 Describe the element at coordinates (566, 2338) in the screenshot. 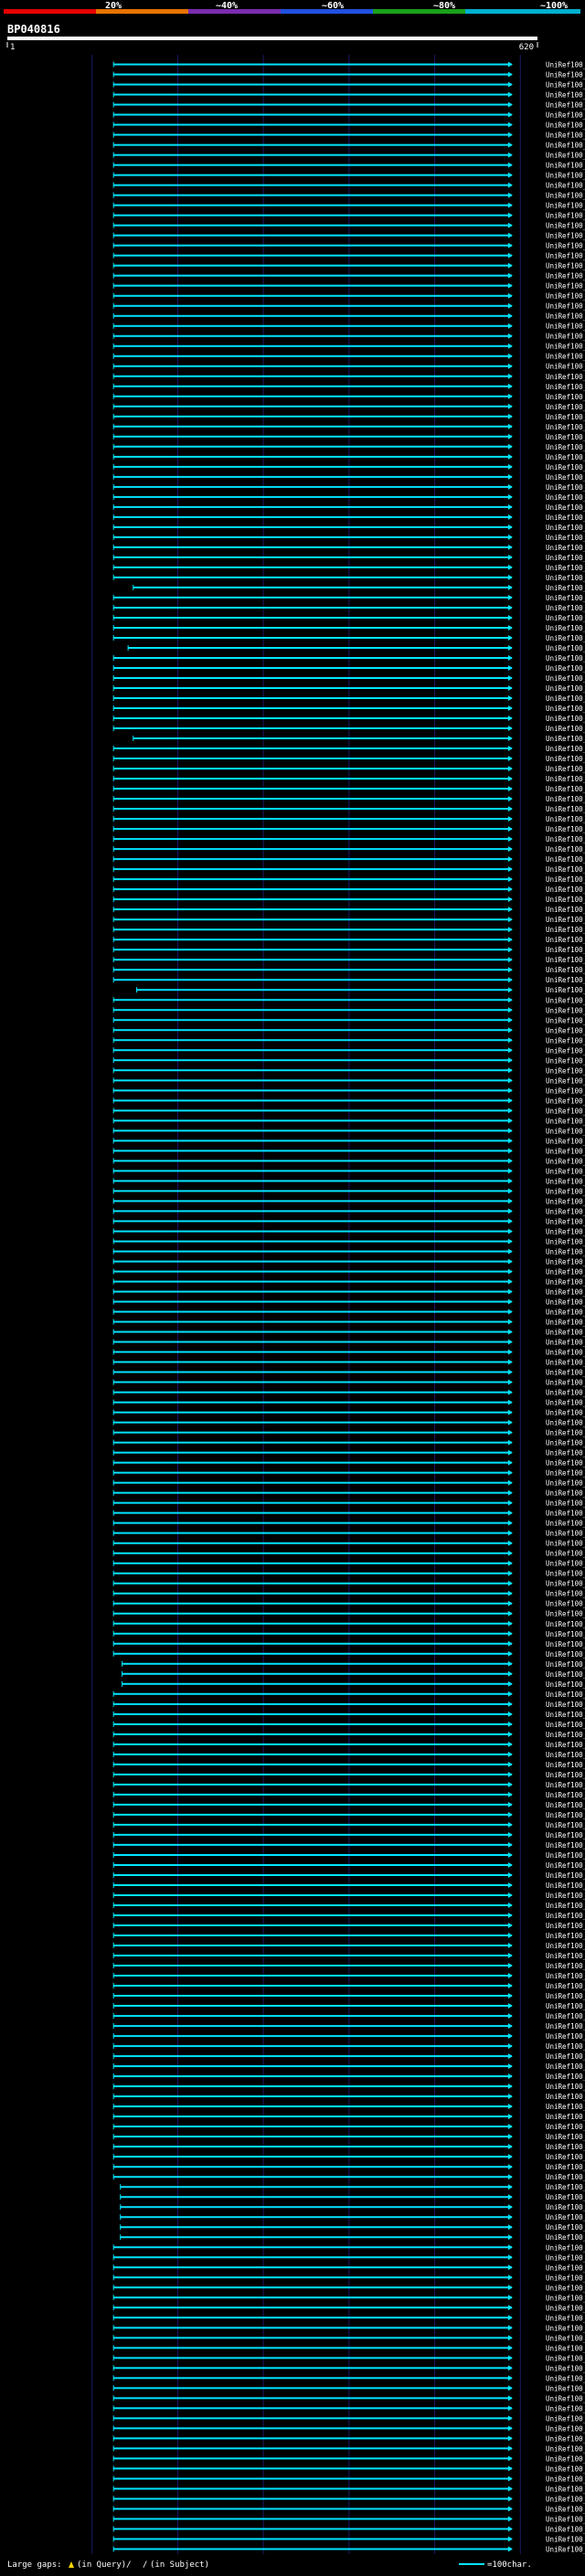

I see `hit-label: UniRef100_Q46QP3` at that location.